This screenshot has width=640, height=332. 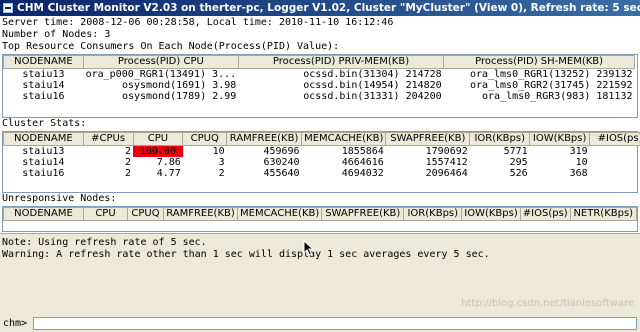 What do you see at coordinates (557, 96) in the screenshot?
I see `table-cell: ora_lms0_RGR3(983) 181132` at bounding box center [557, 96].